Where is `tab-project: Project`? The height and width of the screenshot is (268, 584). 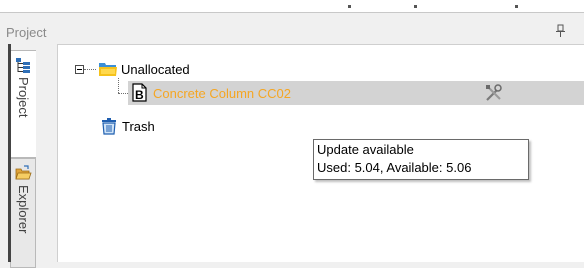
tab-project: Project is located at coordinates (23, 104).